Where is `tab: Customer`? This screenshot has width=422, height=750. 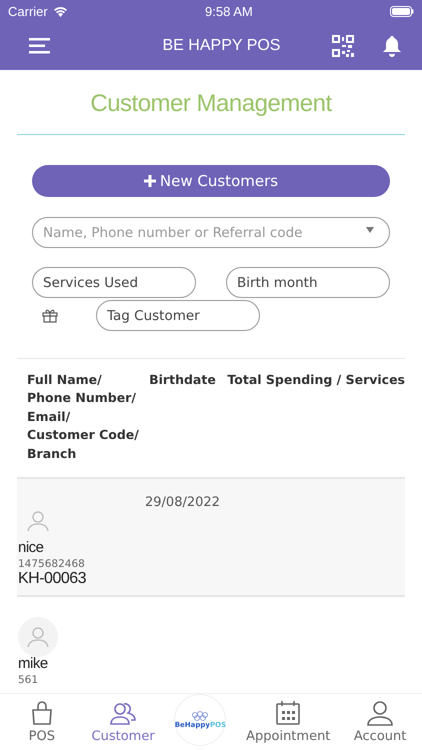
tab: Customer is located at coordinates (123, 722).